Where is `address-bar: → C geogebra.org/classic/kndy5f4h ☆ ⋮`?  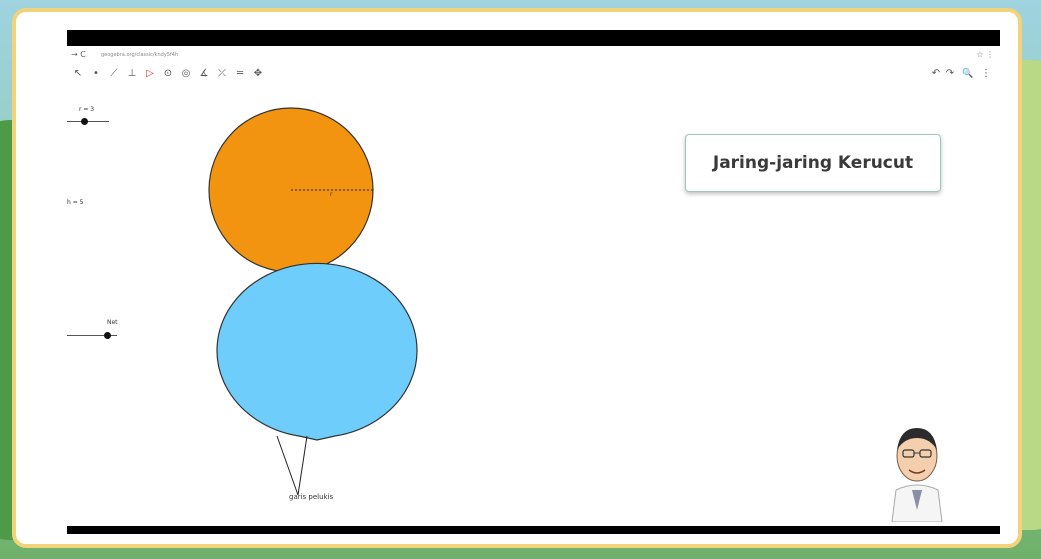
address-bar: → C geogebra.org/classic/kndy5f4h ☆ ⋮ is located at coordinates (533, 55).